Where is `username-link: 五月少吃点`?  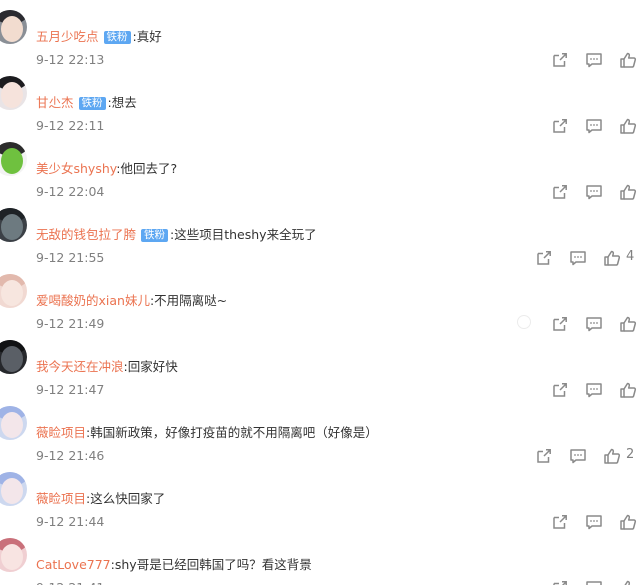 username-link: 五月少吃点 is located at coordinates (67, 36).